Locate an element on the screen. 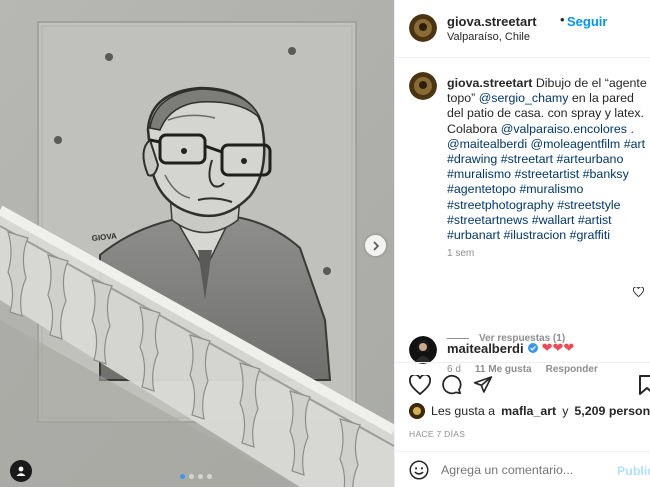 This screenshot has width=650, height=487. view-replies-button: Ver respuestas (1) is located at coordinates (506, 338).